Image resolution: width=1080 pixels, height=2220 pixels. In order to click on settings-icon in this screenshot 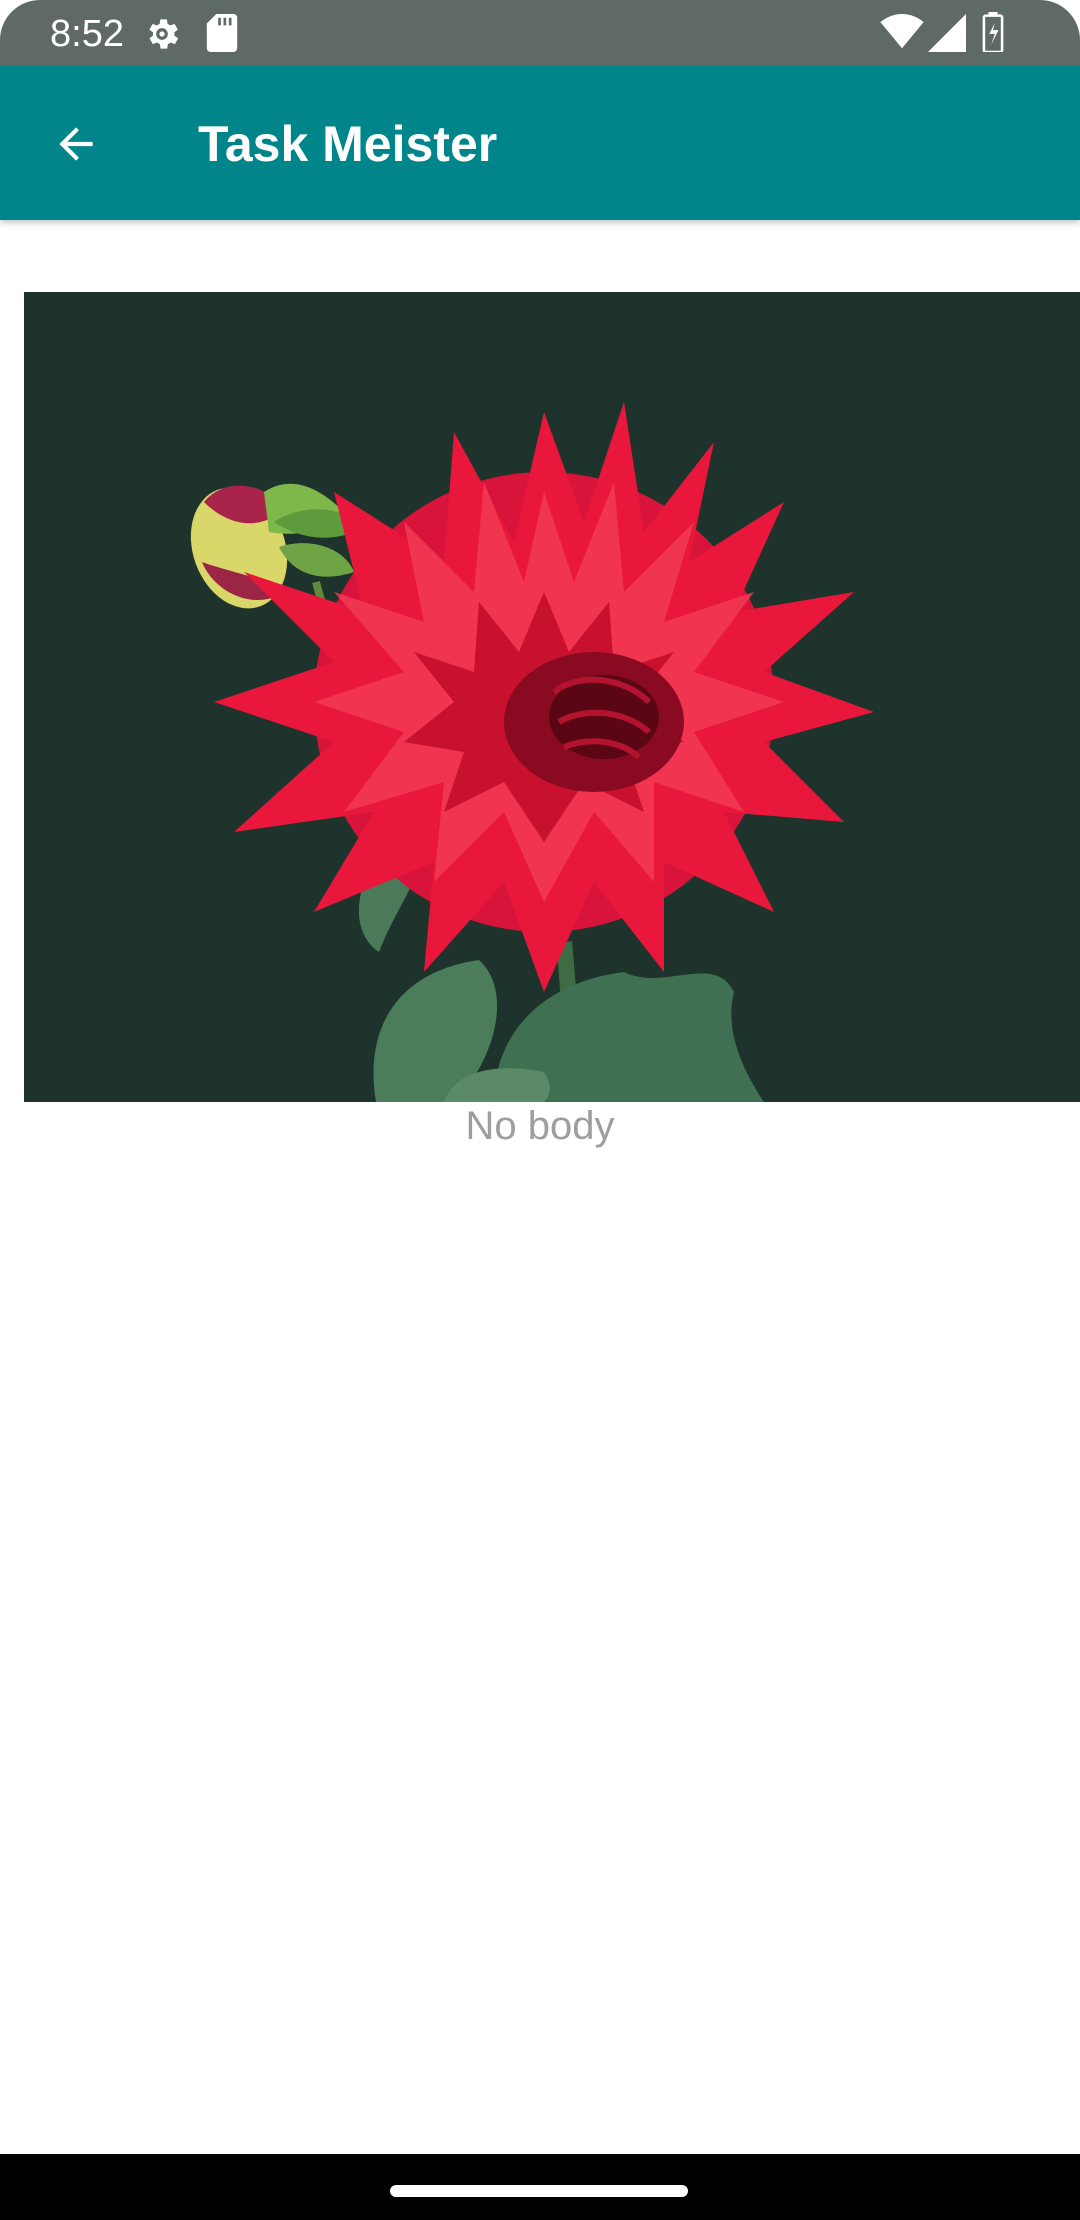, I will do `click(164, 34)`.